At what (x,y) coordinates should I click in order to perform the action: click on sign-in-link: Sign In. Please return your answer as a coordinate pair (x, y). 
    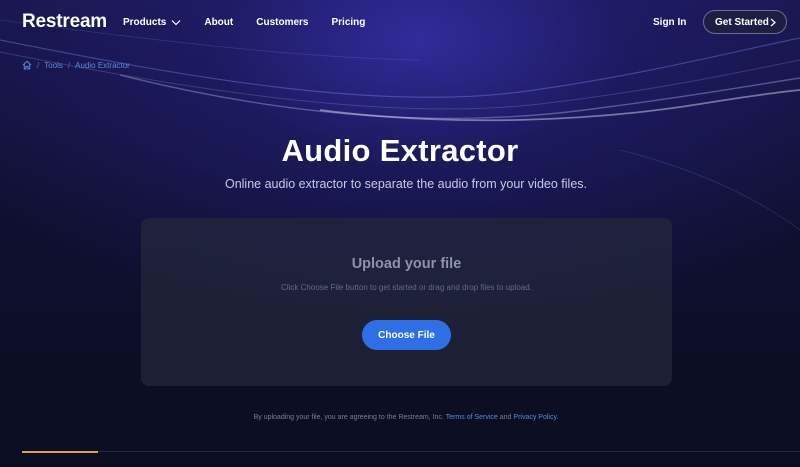
    Looking at the image, I should click on (669, 22).